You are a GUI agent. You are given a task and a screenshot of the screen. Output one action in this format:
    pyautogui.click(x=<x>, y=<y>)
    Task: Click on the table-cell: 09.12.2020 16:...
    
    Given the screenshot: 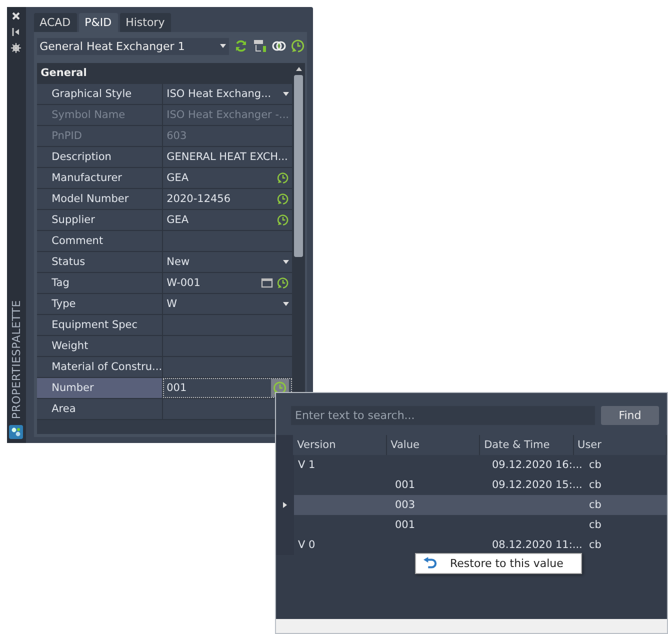 What is the action you would take?
    pyautogui.click(x=537, y=465)
    